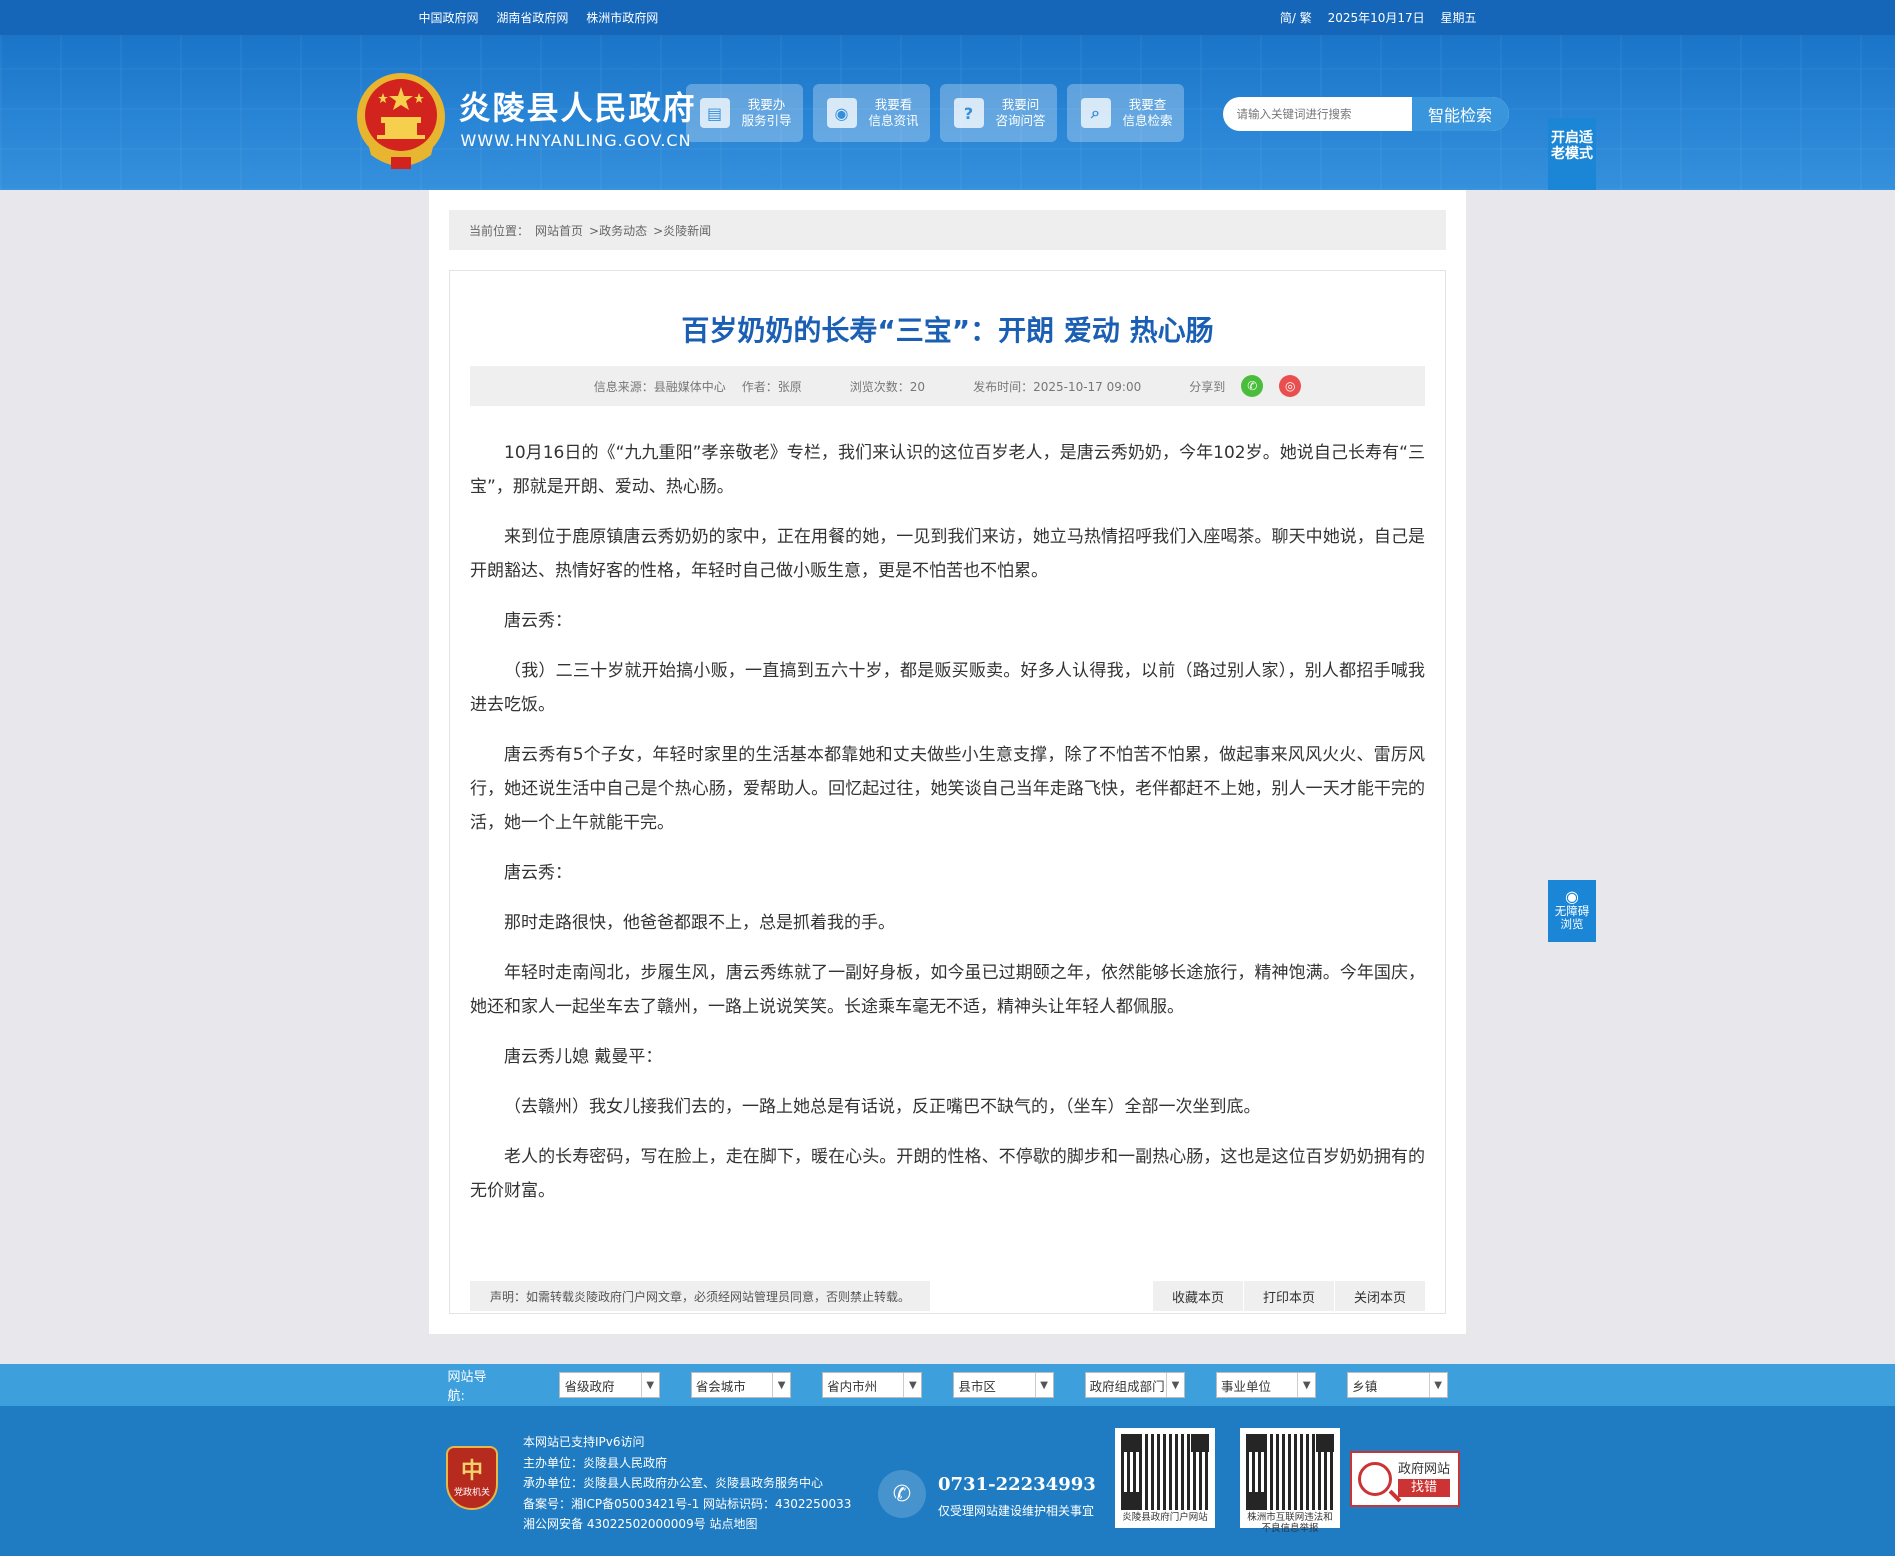 This screenshot has width=1895, height=1556. Describe the element at coordinates (1245, 1386) in the screenshot. I see `select-value: 事业单位` at that location.